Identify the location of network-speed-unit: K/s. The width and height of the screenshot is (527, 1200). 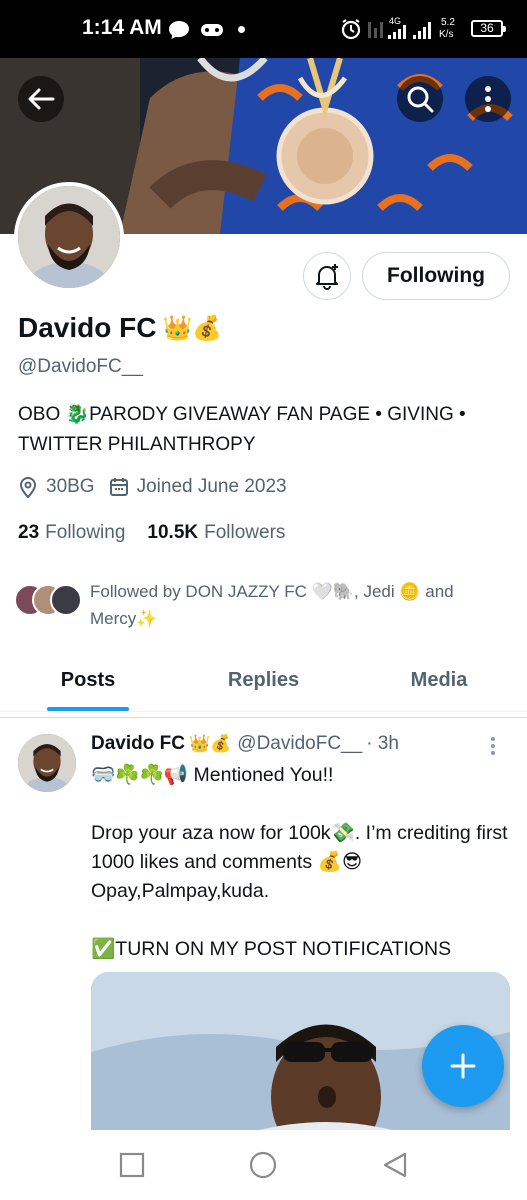
(446, 34).